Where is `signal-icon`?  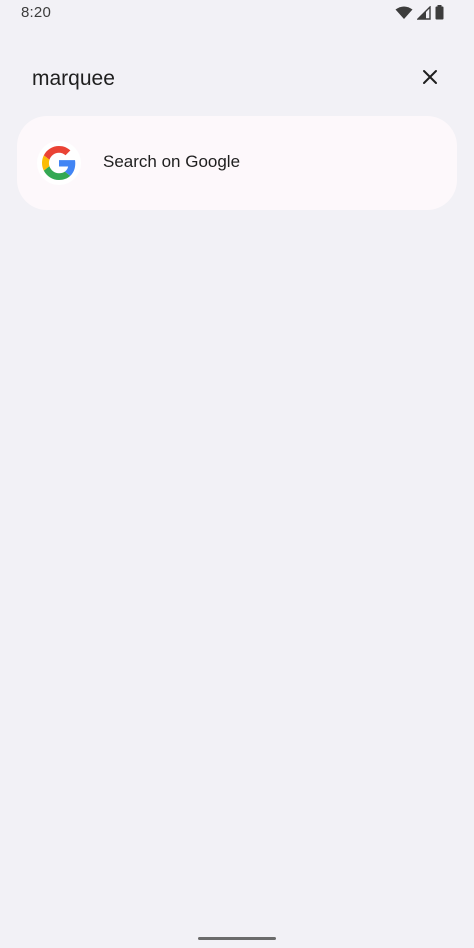
signal-icon is located at coordinates (423, 14).